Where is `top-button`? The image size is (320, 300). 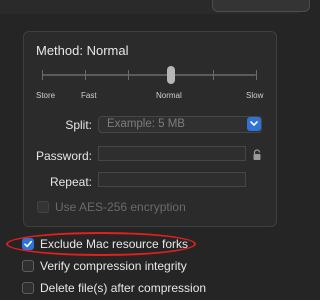 top-button is located at coordinates (261, 6).